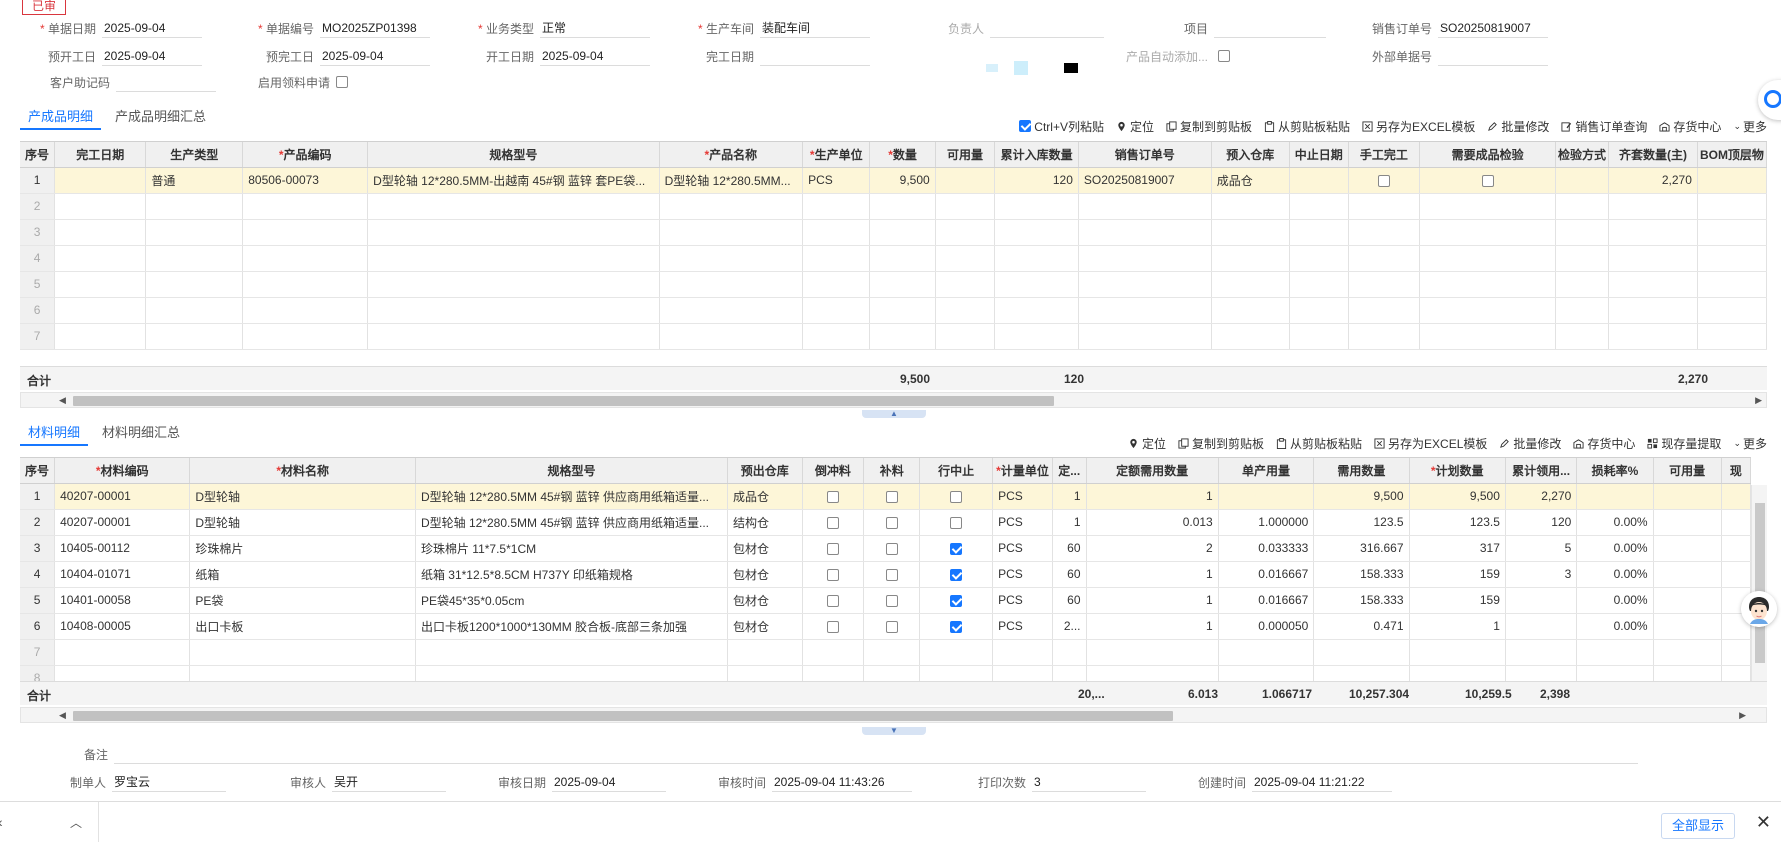 This screenshot has width=1781, height=842. What do you see at coordinates (956, 471) in the screenshot?
I see `material-col-header: 行中止` at bounding box center [956, 471].